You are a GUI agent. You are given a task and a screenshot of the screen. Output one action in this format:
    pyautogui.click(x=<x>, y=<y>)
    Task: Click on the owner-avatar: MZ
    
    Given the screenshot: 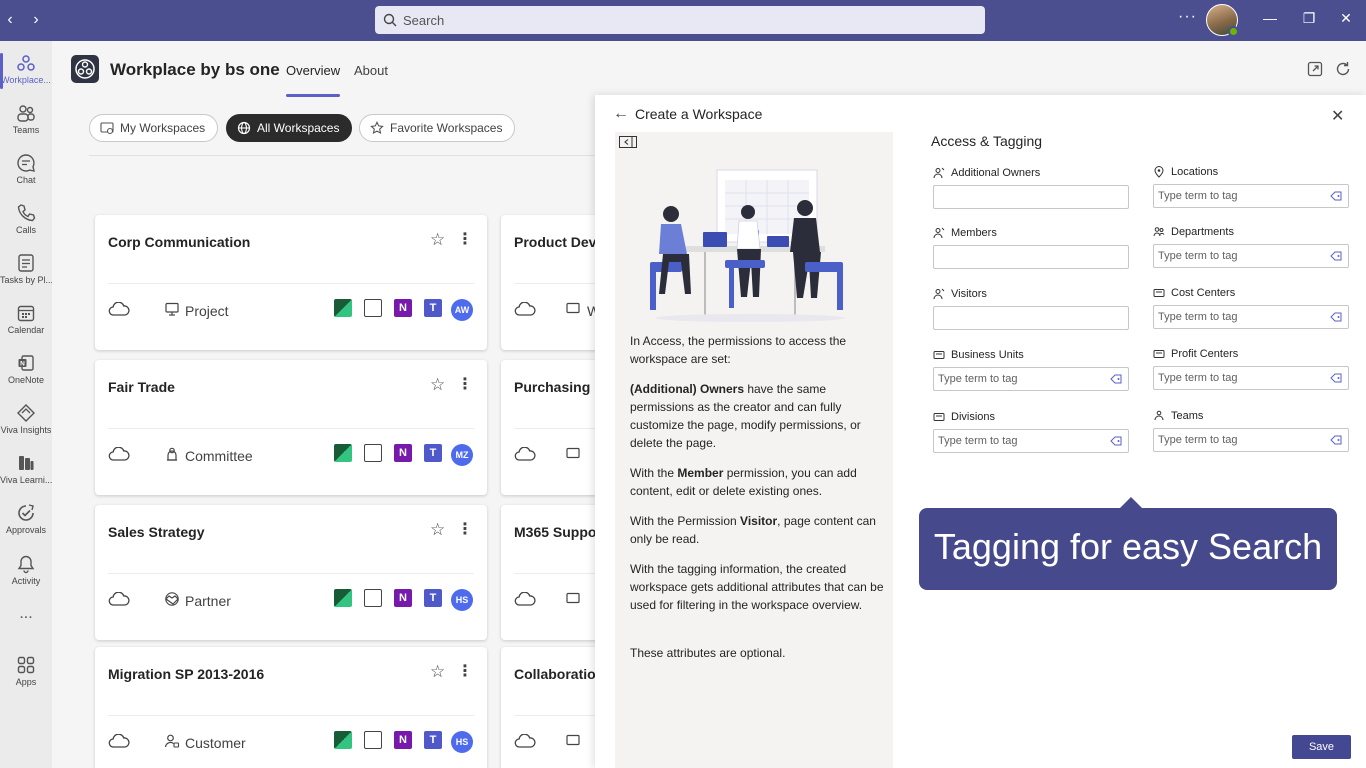 What is the action you would take?
    pyautogui.click(x=462, y=455)
    